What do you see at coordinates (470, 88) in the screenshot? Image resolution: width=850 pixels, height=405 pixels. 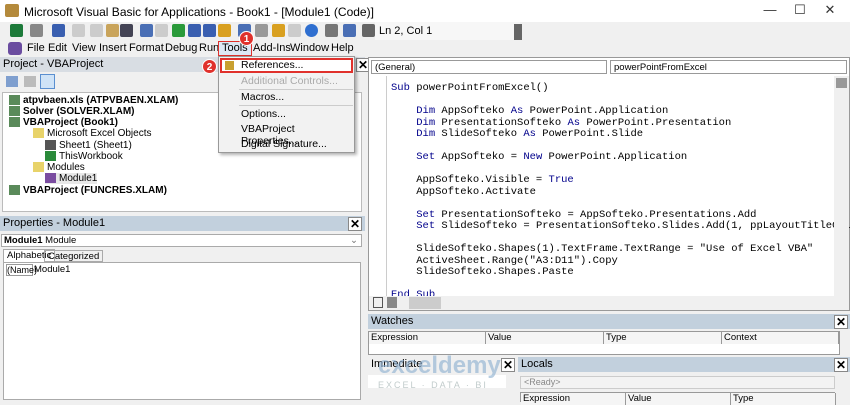 I see `code-line: Sub powerPointFromExcel()` at bounding box center [470, 88].